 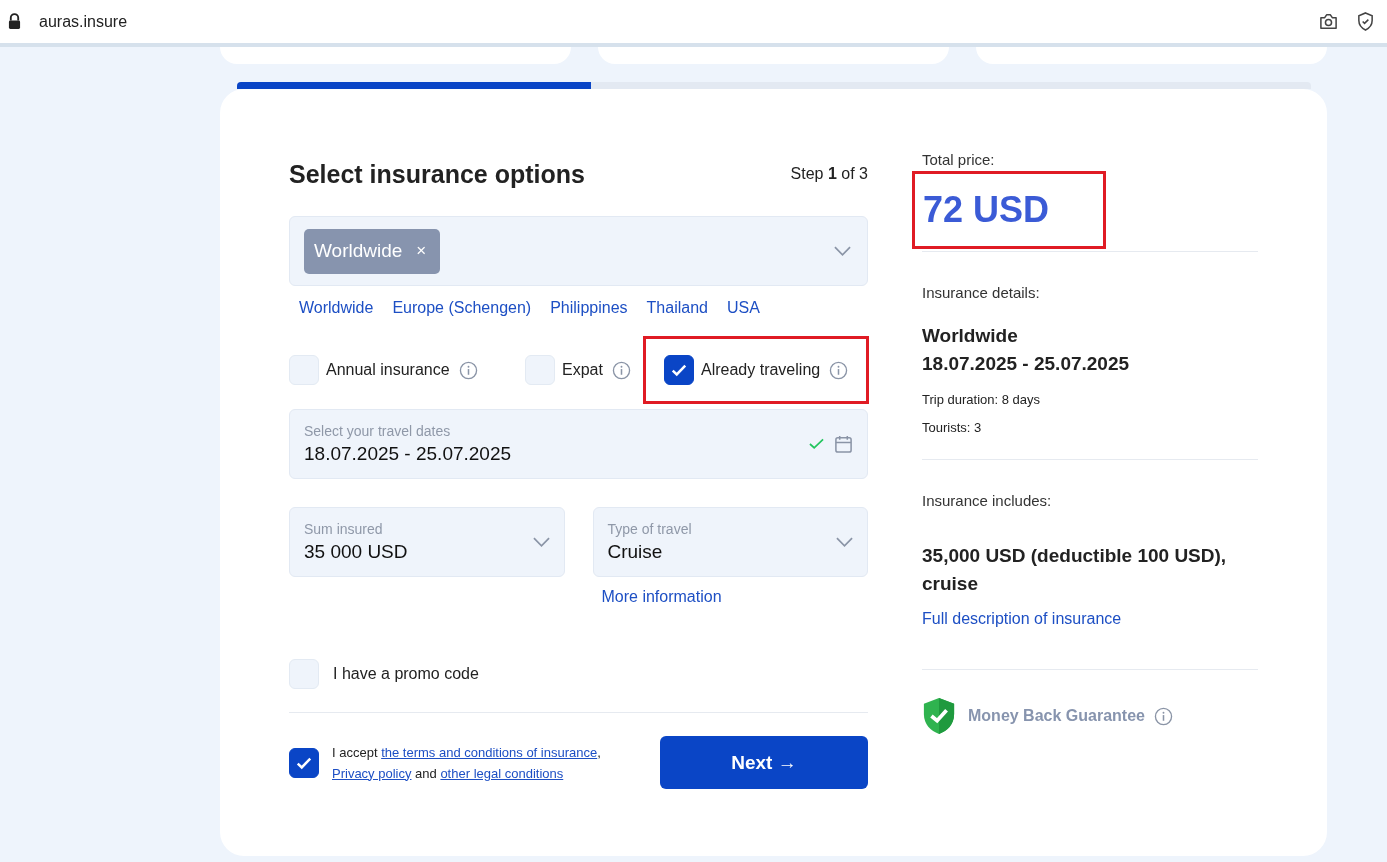 I want to click on terms-link: Privacy policy, so click(x=372, y=773).